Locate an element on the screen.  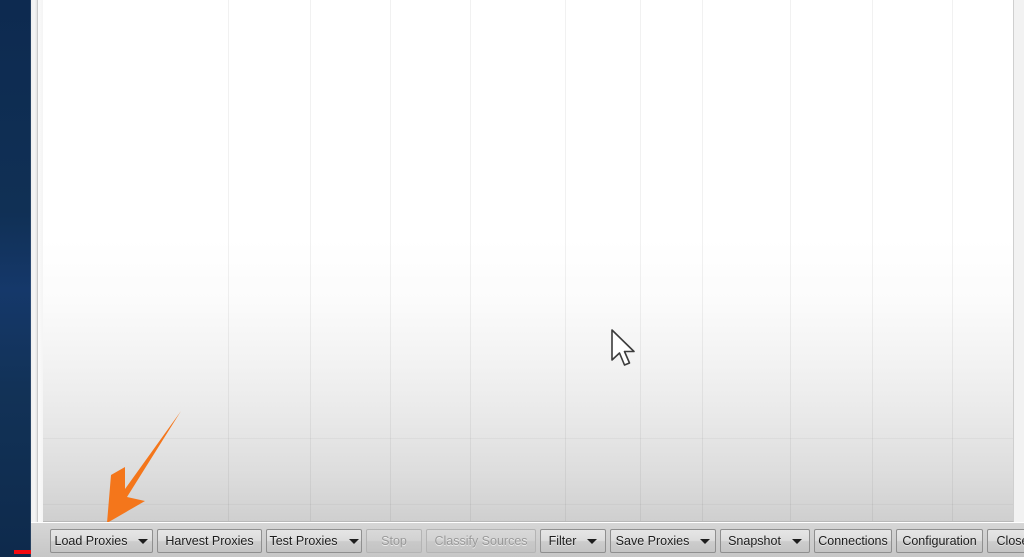
connections-label: Connections is located at coordinates (853, 540).